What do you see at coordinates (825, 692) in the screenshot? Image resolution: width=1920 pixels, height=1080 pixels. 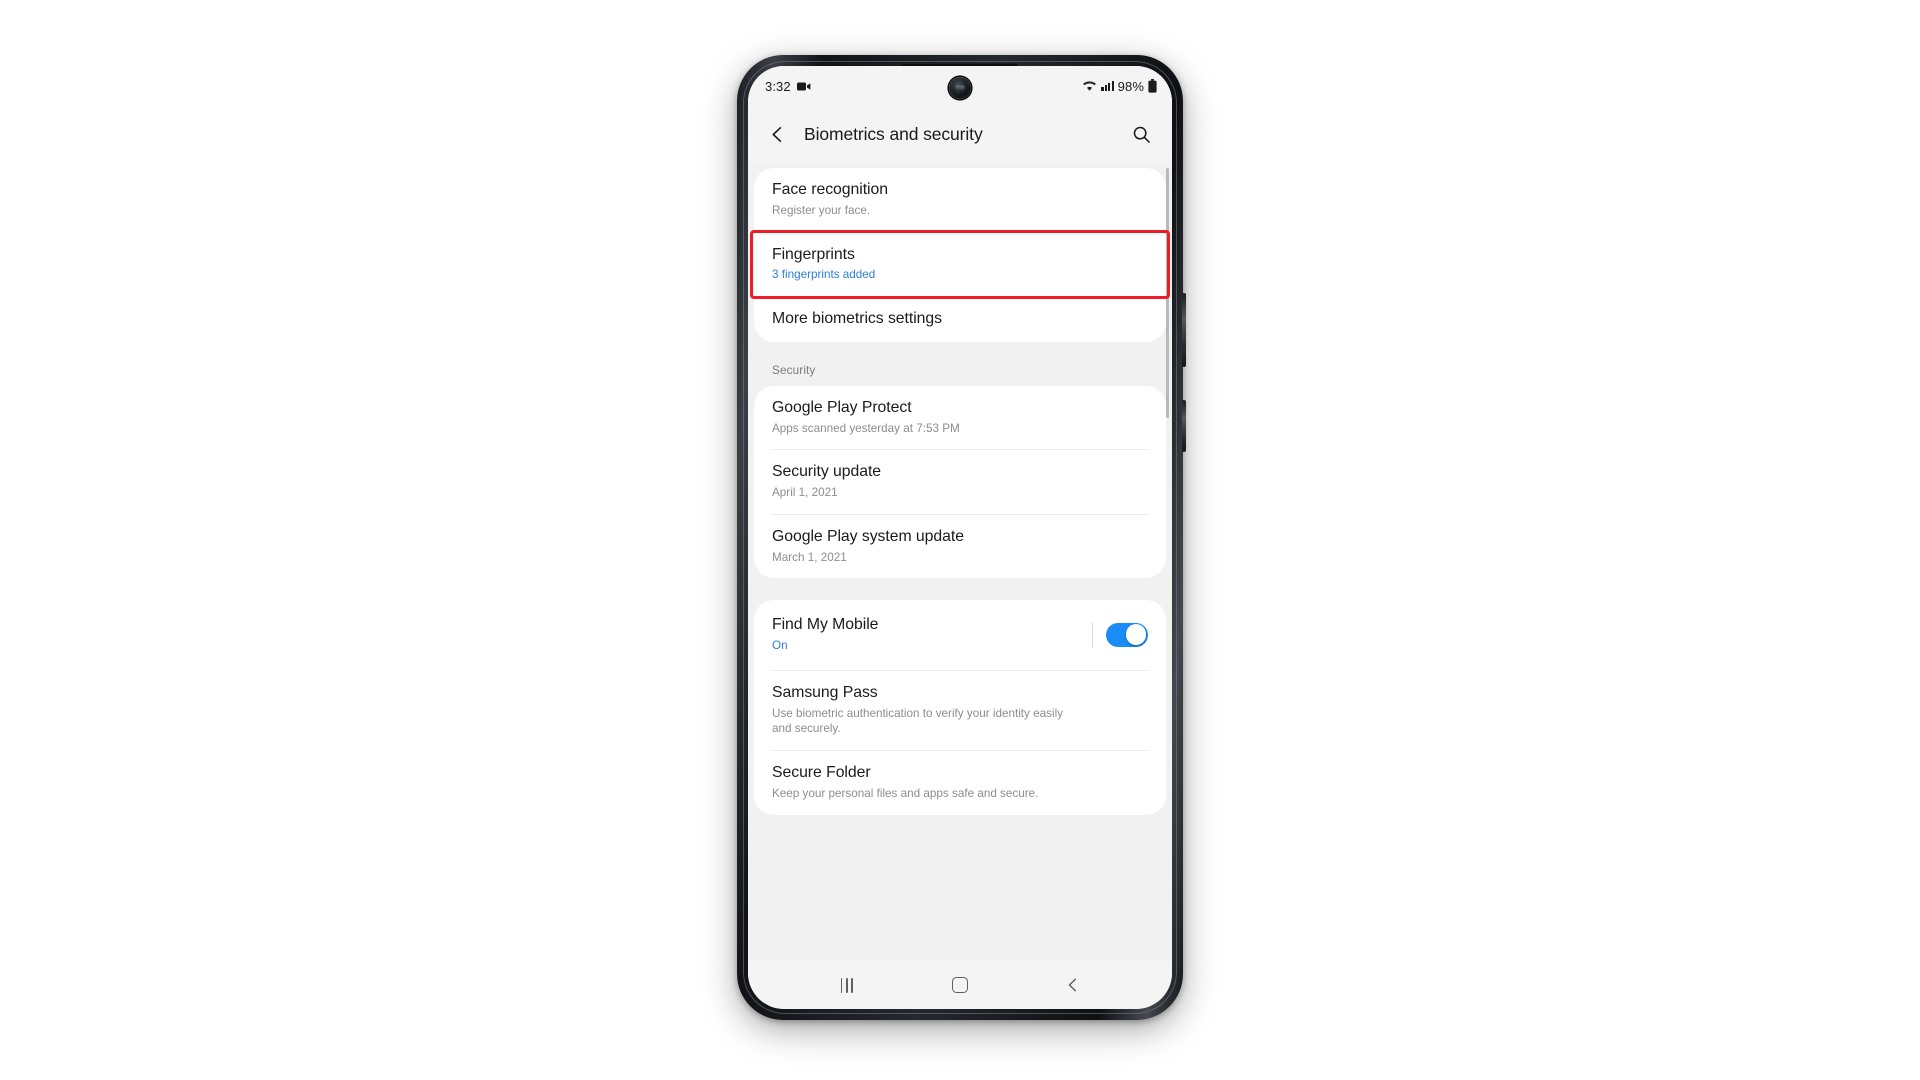 I see `row-title: Samsung Pass` at bounding box center [825, 692].